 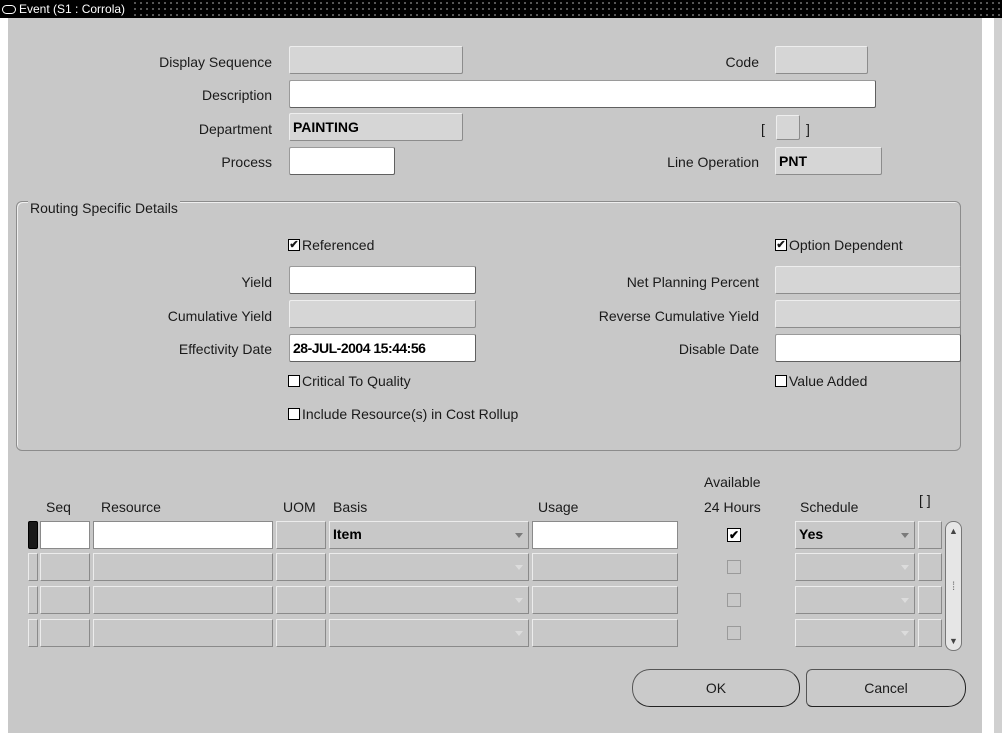 I want to click on value-added-label: Value Added, so click(x=828, y=381).